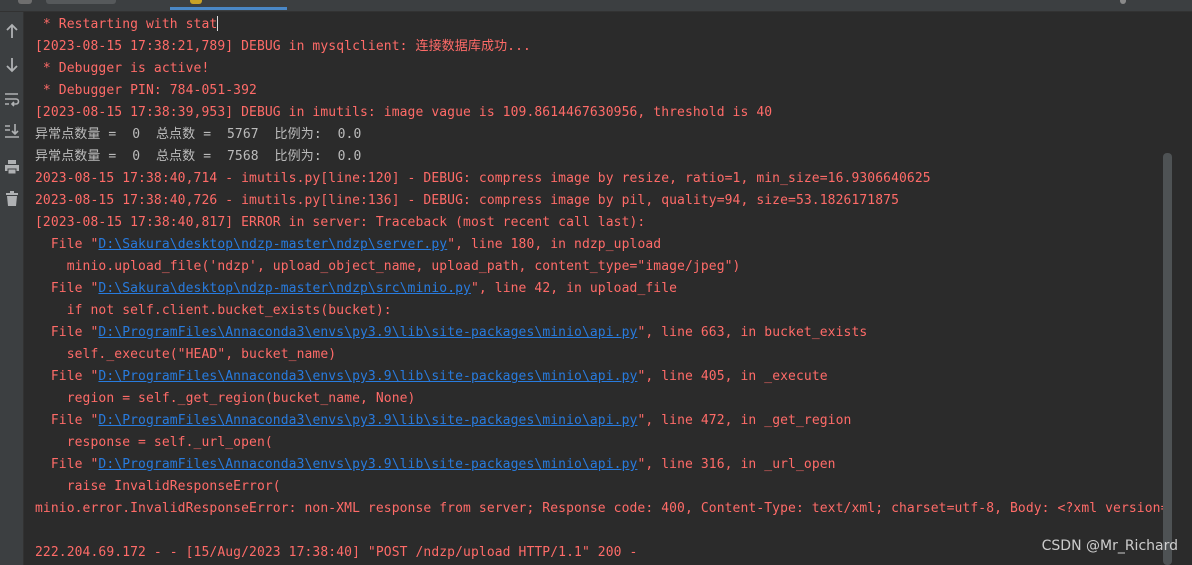 The width and height of the screenshot is (1192, 565). What do you see at coordinates (198, 134) in the screenshot?
I see `console-line: 异常点数量 = 0 总点数 = 5767 比例为: 0.0` at bounding box center [198, 134].